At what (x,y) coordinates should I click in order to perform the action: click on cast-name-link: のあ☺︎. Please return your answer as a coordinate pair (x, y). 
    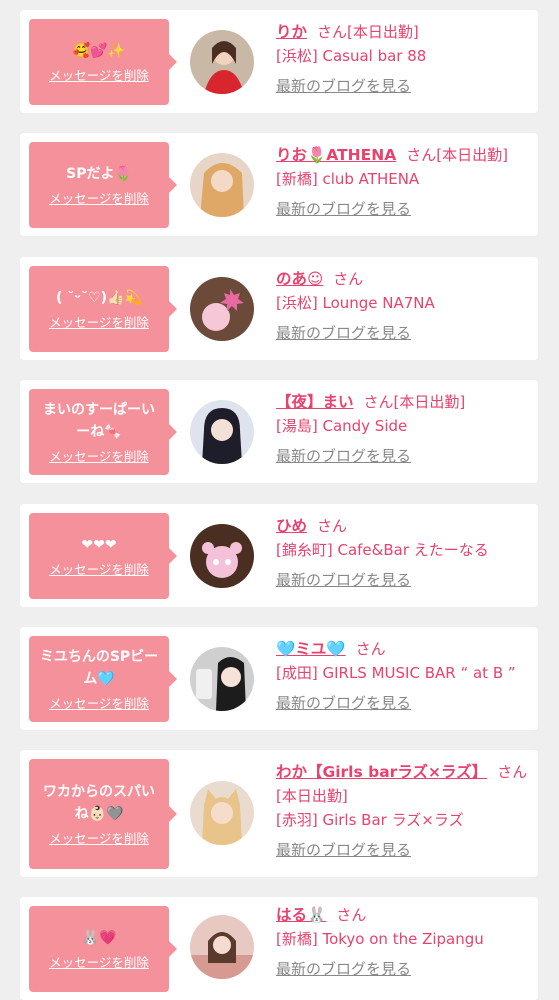
    Looking at the image, I should click on (299, 279).